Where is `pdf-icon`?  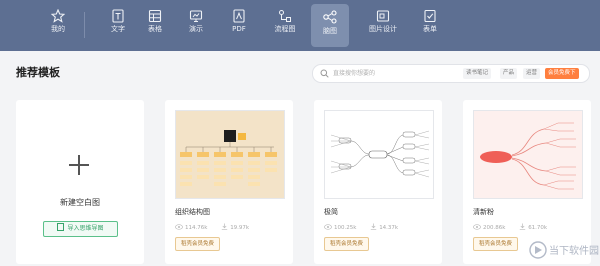
pdf-icon is located at coordinates (239, 16).